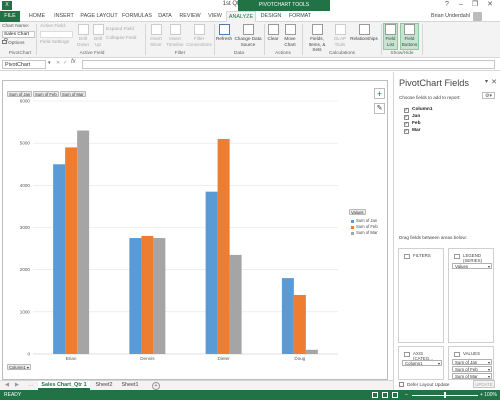  Describe the element at coordinates (58, 63) in the screenshot. I see `cancel-icon: ✕` at that location.